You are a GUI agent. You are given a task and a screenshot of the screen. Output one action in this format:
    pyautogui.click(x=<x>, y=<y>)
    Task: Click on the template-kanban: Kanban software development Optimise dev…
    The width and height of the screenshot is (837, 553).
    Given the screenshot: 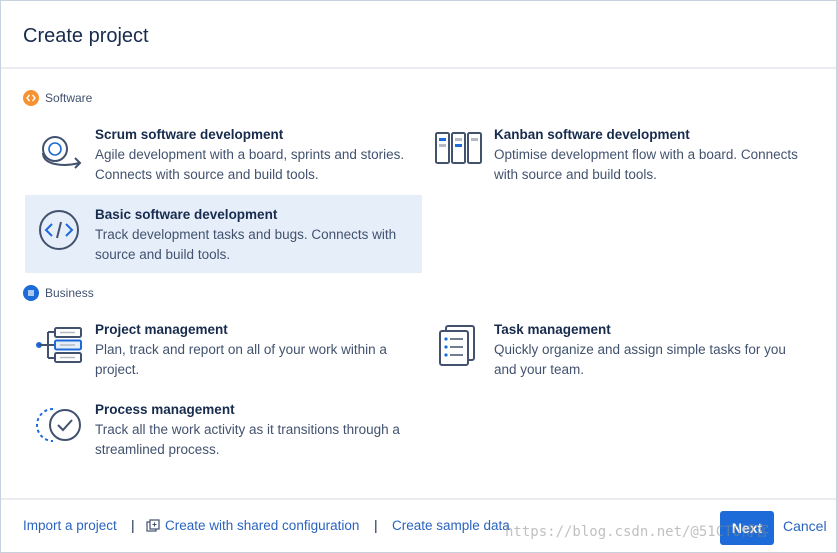 What is the action you would take?
    pyautogui.click(x=622, y=154)
    